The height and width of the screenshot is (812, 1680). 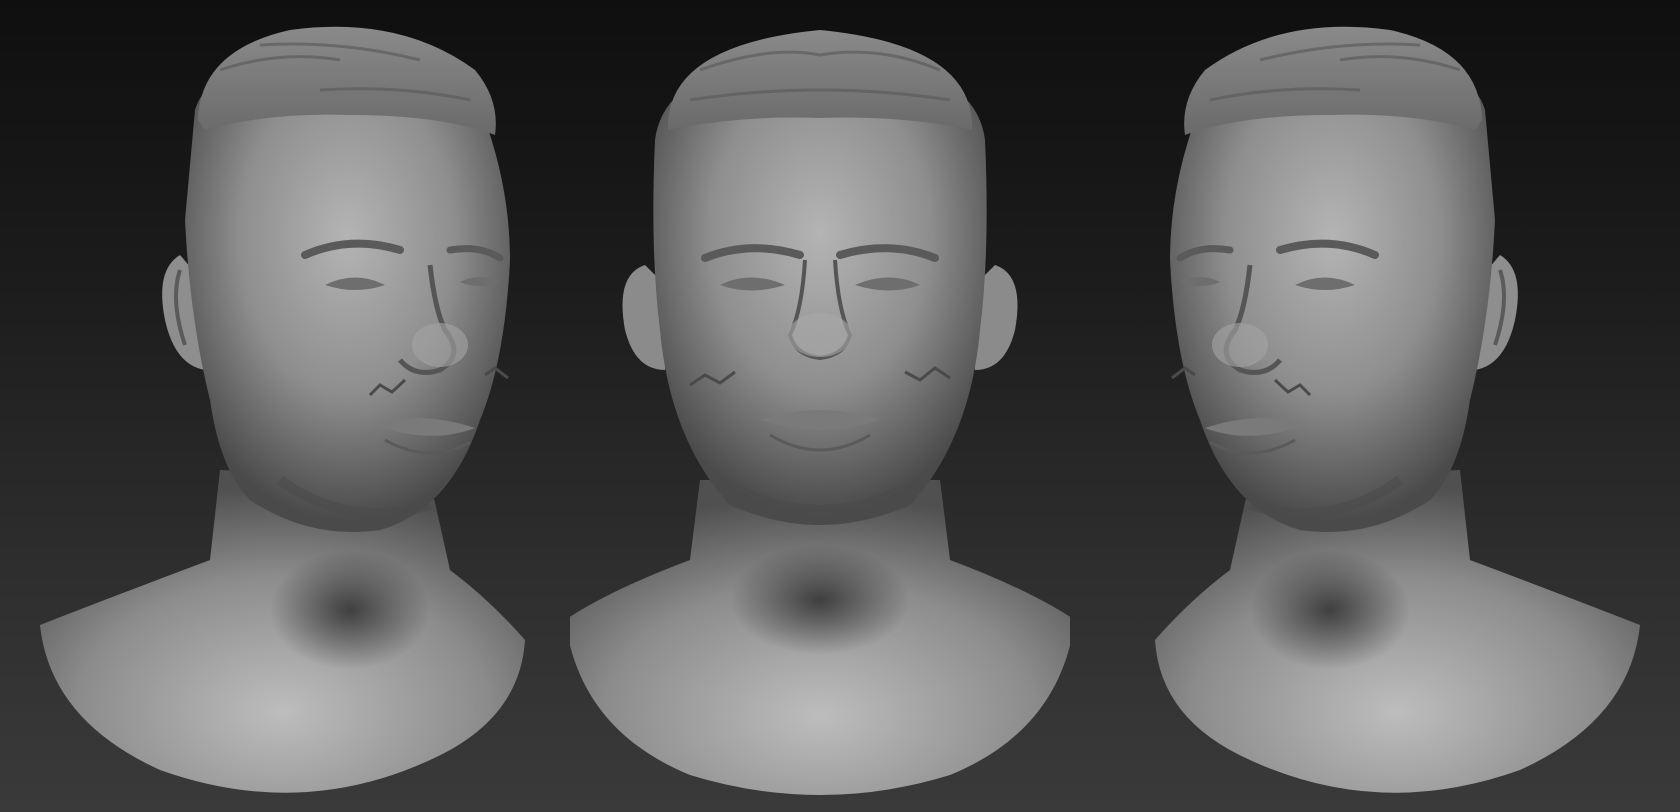 I want to click on hair, so click(x=820, y=80).